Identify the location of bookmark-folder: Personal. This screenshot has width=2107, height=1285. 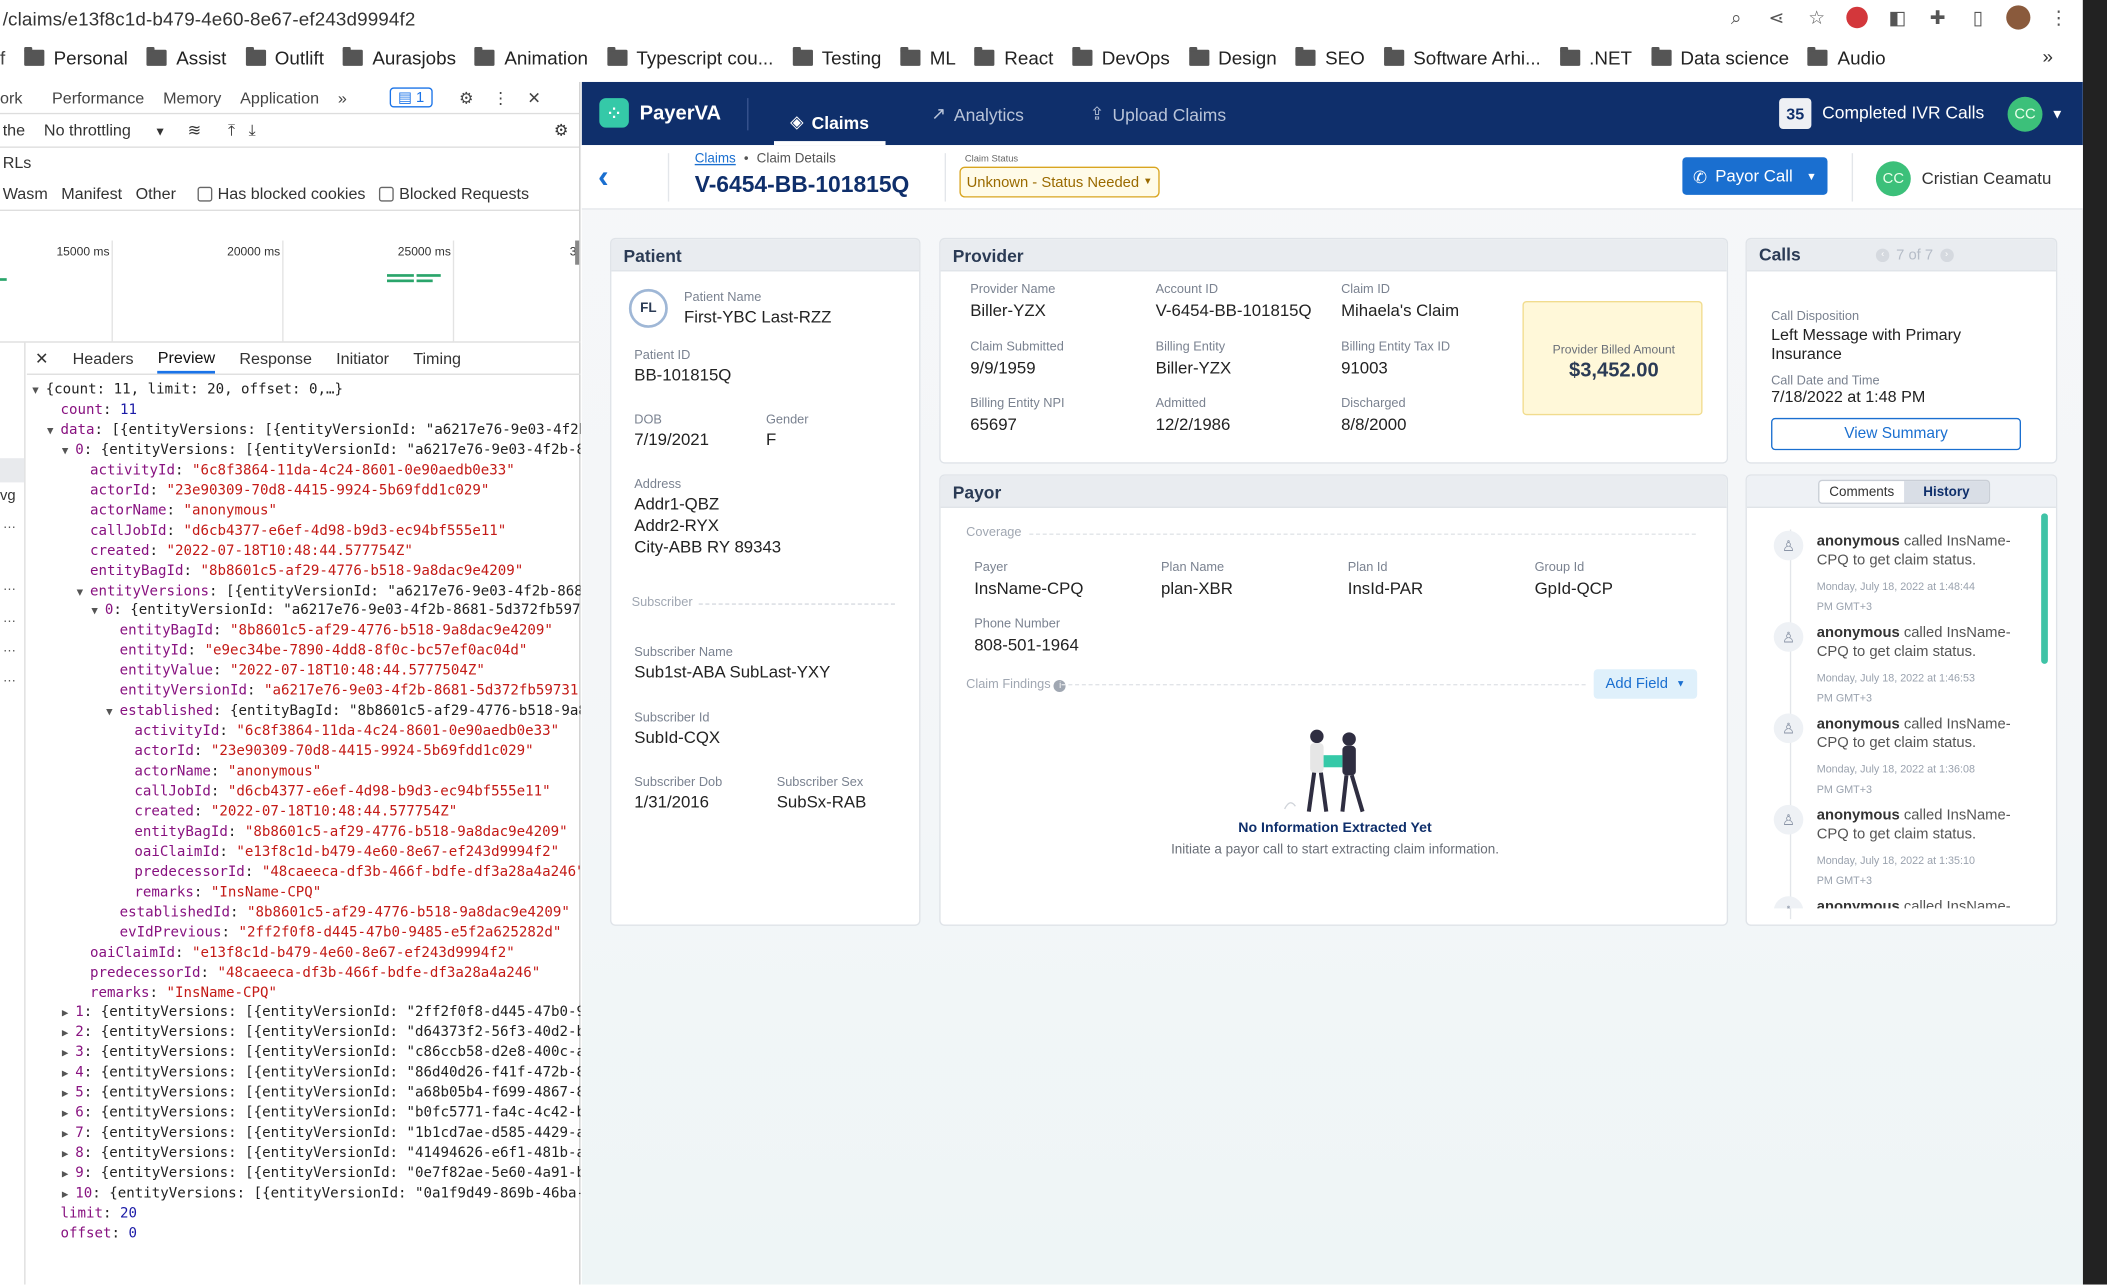
(76, 58).